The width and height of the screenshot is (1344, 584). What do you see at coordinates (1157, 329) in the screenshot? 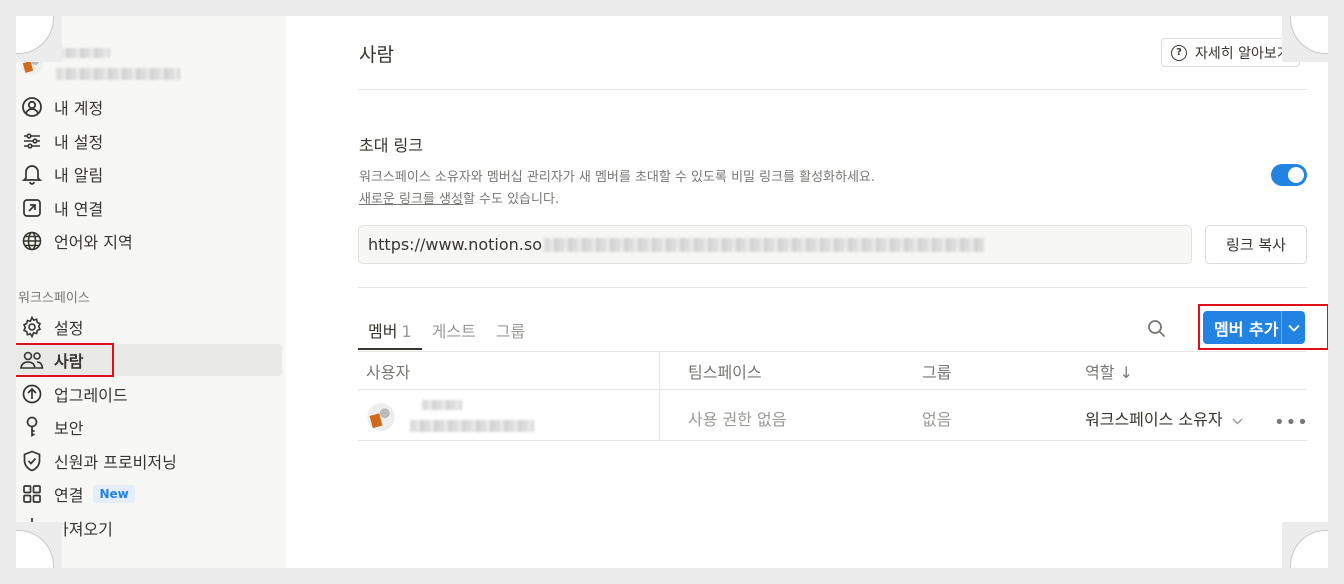
I see `search-icon` at bounding box center [1157, 329].